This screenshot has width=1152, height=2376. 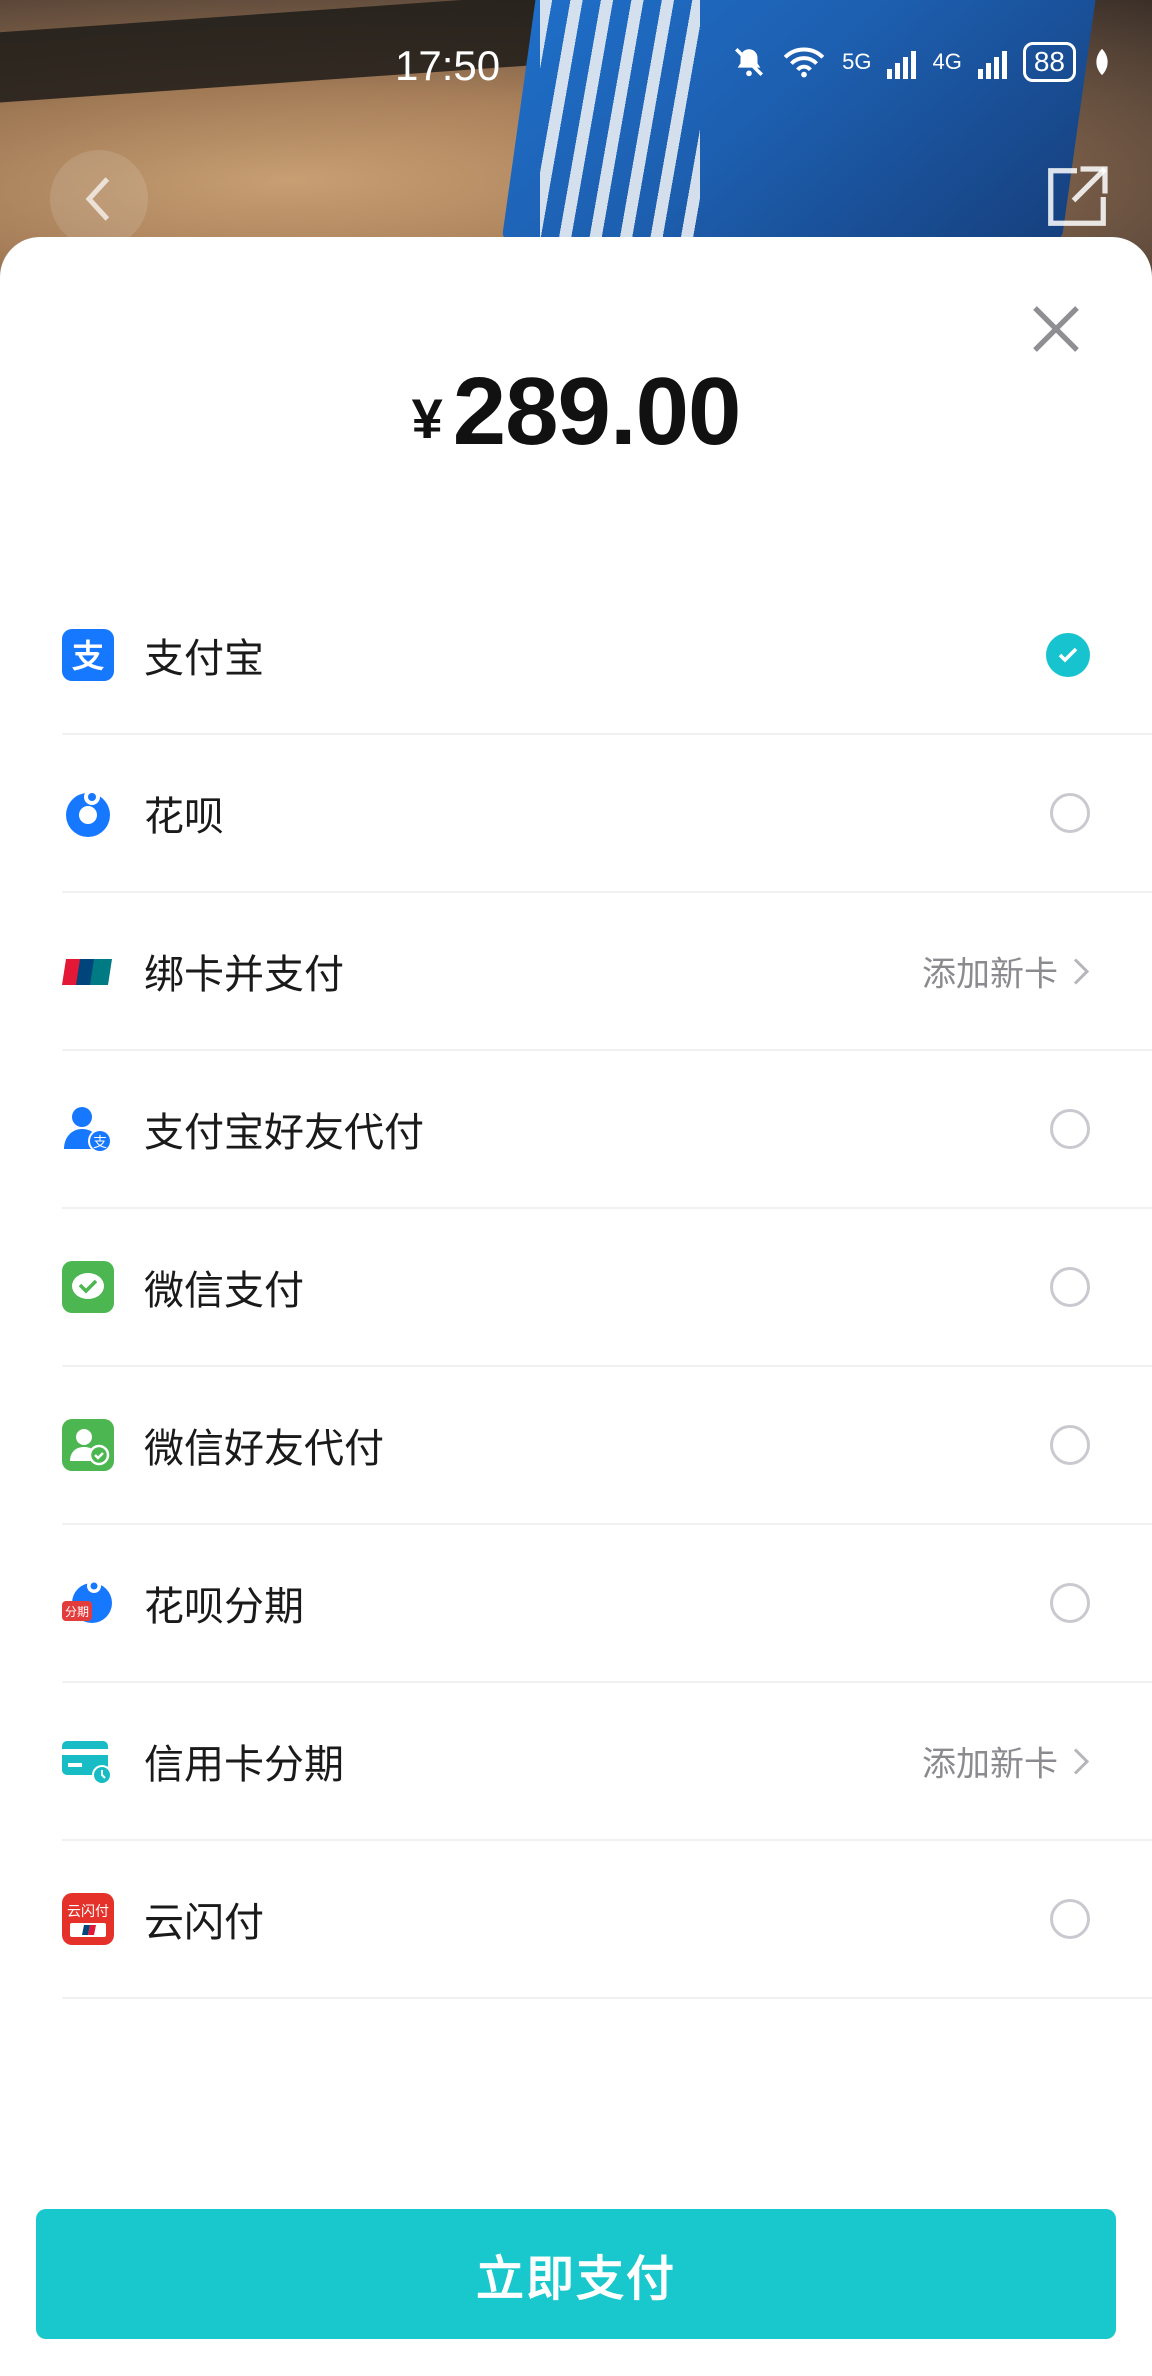 I want to click on method-label: 支付宝好友代付, so click(x=284, y=1133).